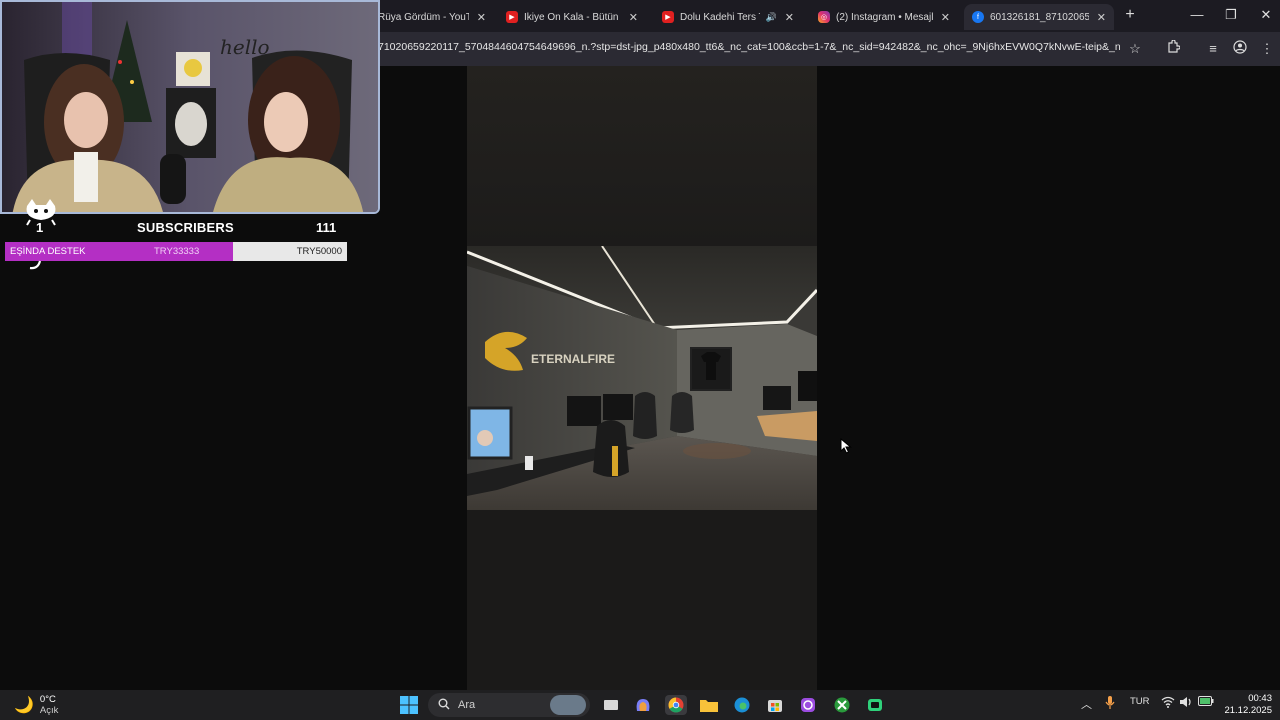 The height and width of the screenshot is (720, 1280). Describe the element at coordinates (326, 227) in the screenshot. I see `sub-right-count: 111` at that location.